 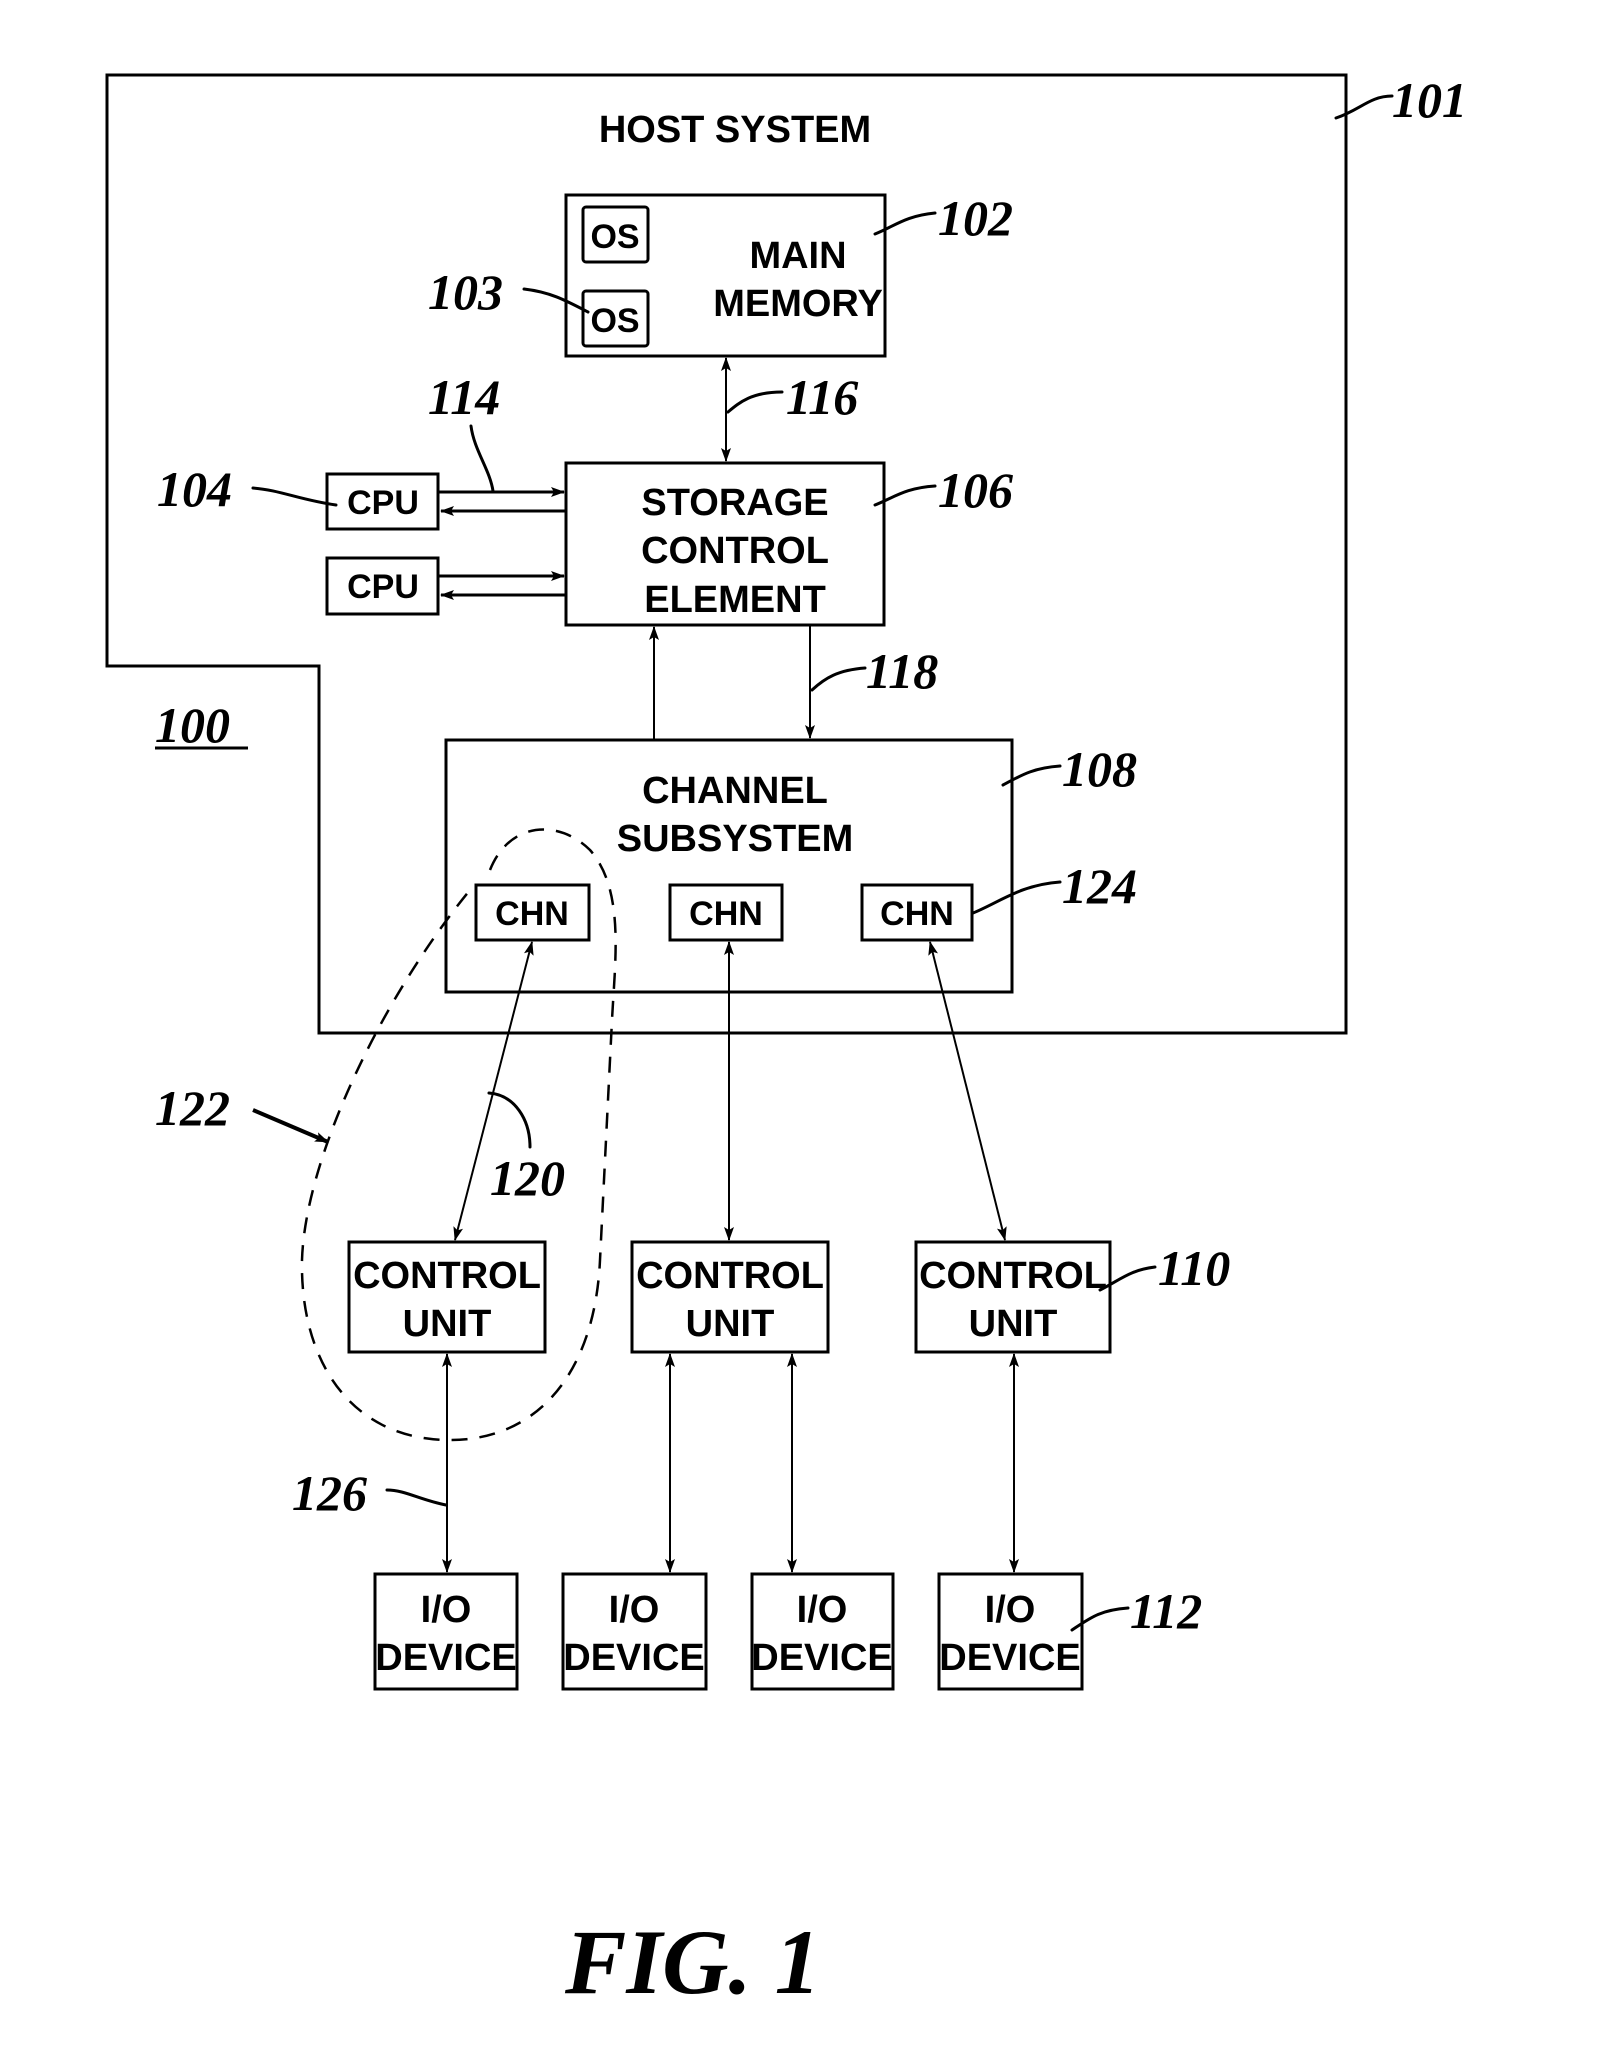 What do you see at coordinates (797, 256) in the screenshot?
I see `main-memory-label-line1: MAIN` at bounding box center [797, 256].